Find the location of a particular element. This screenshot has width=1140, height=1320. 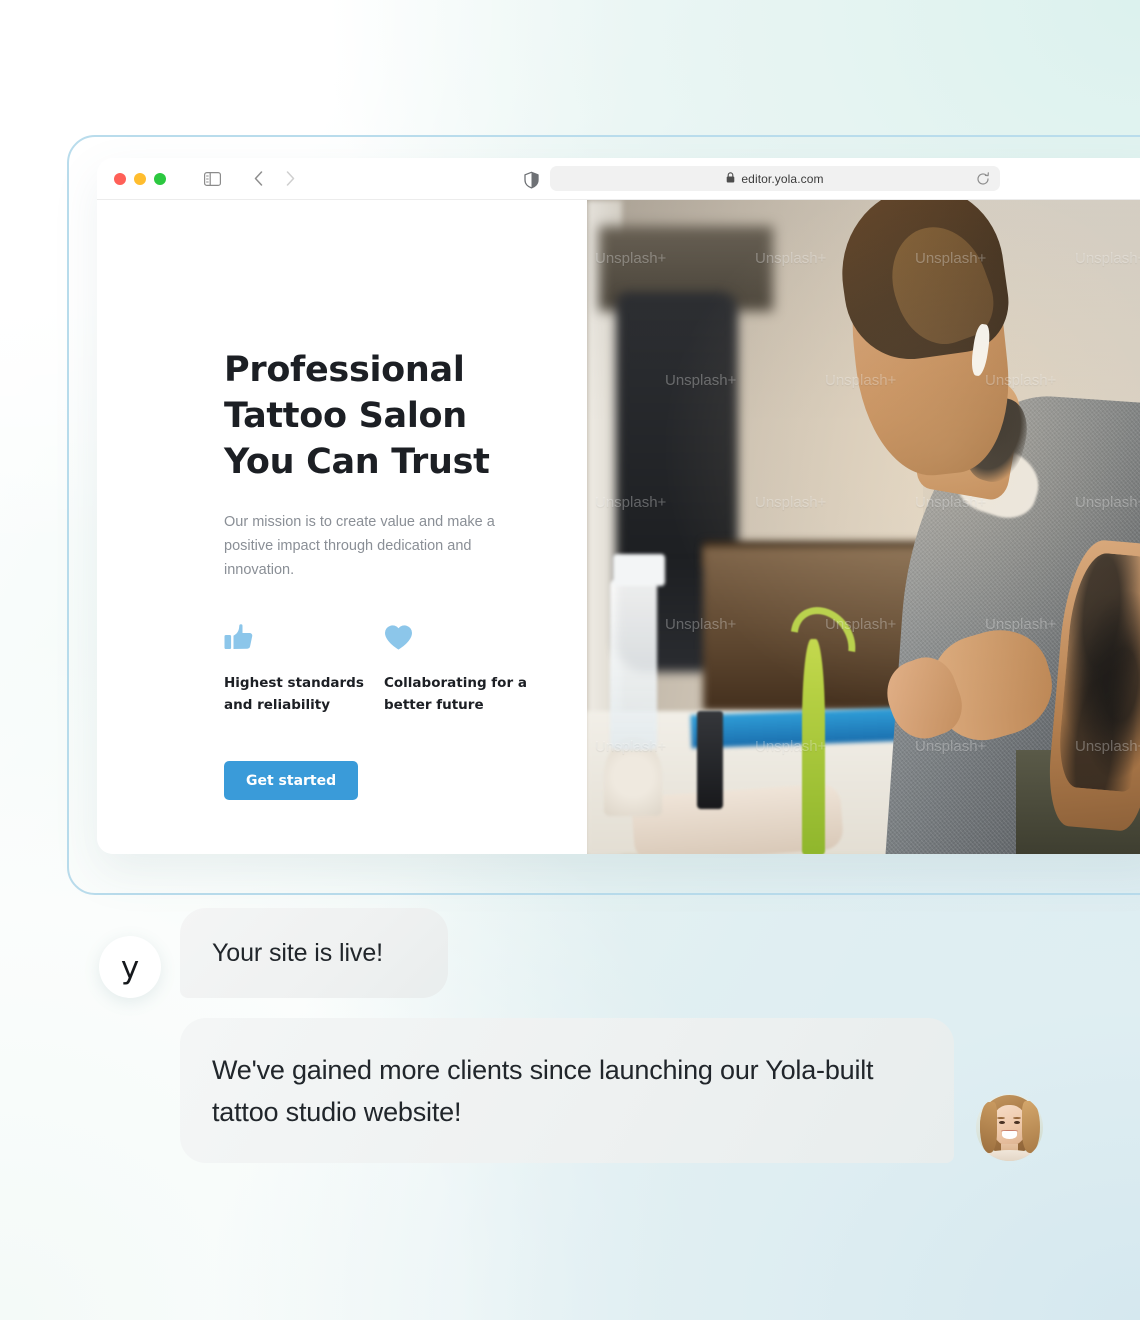

shield-privacy-icon is located at coordinates (531, 180).